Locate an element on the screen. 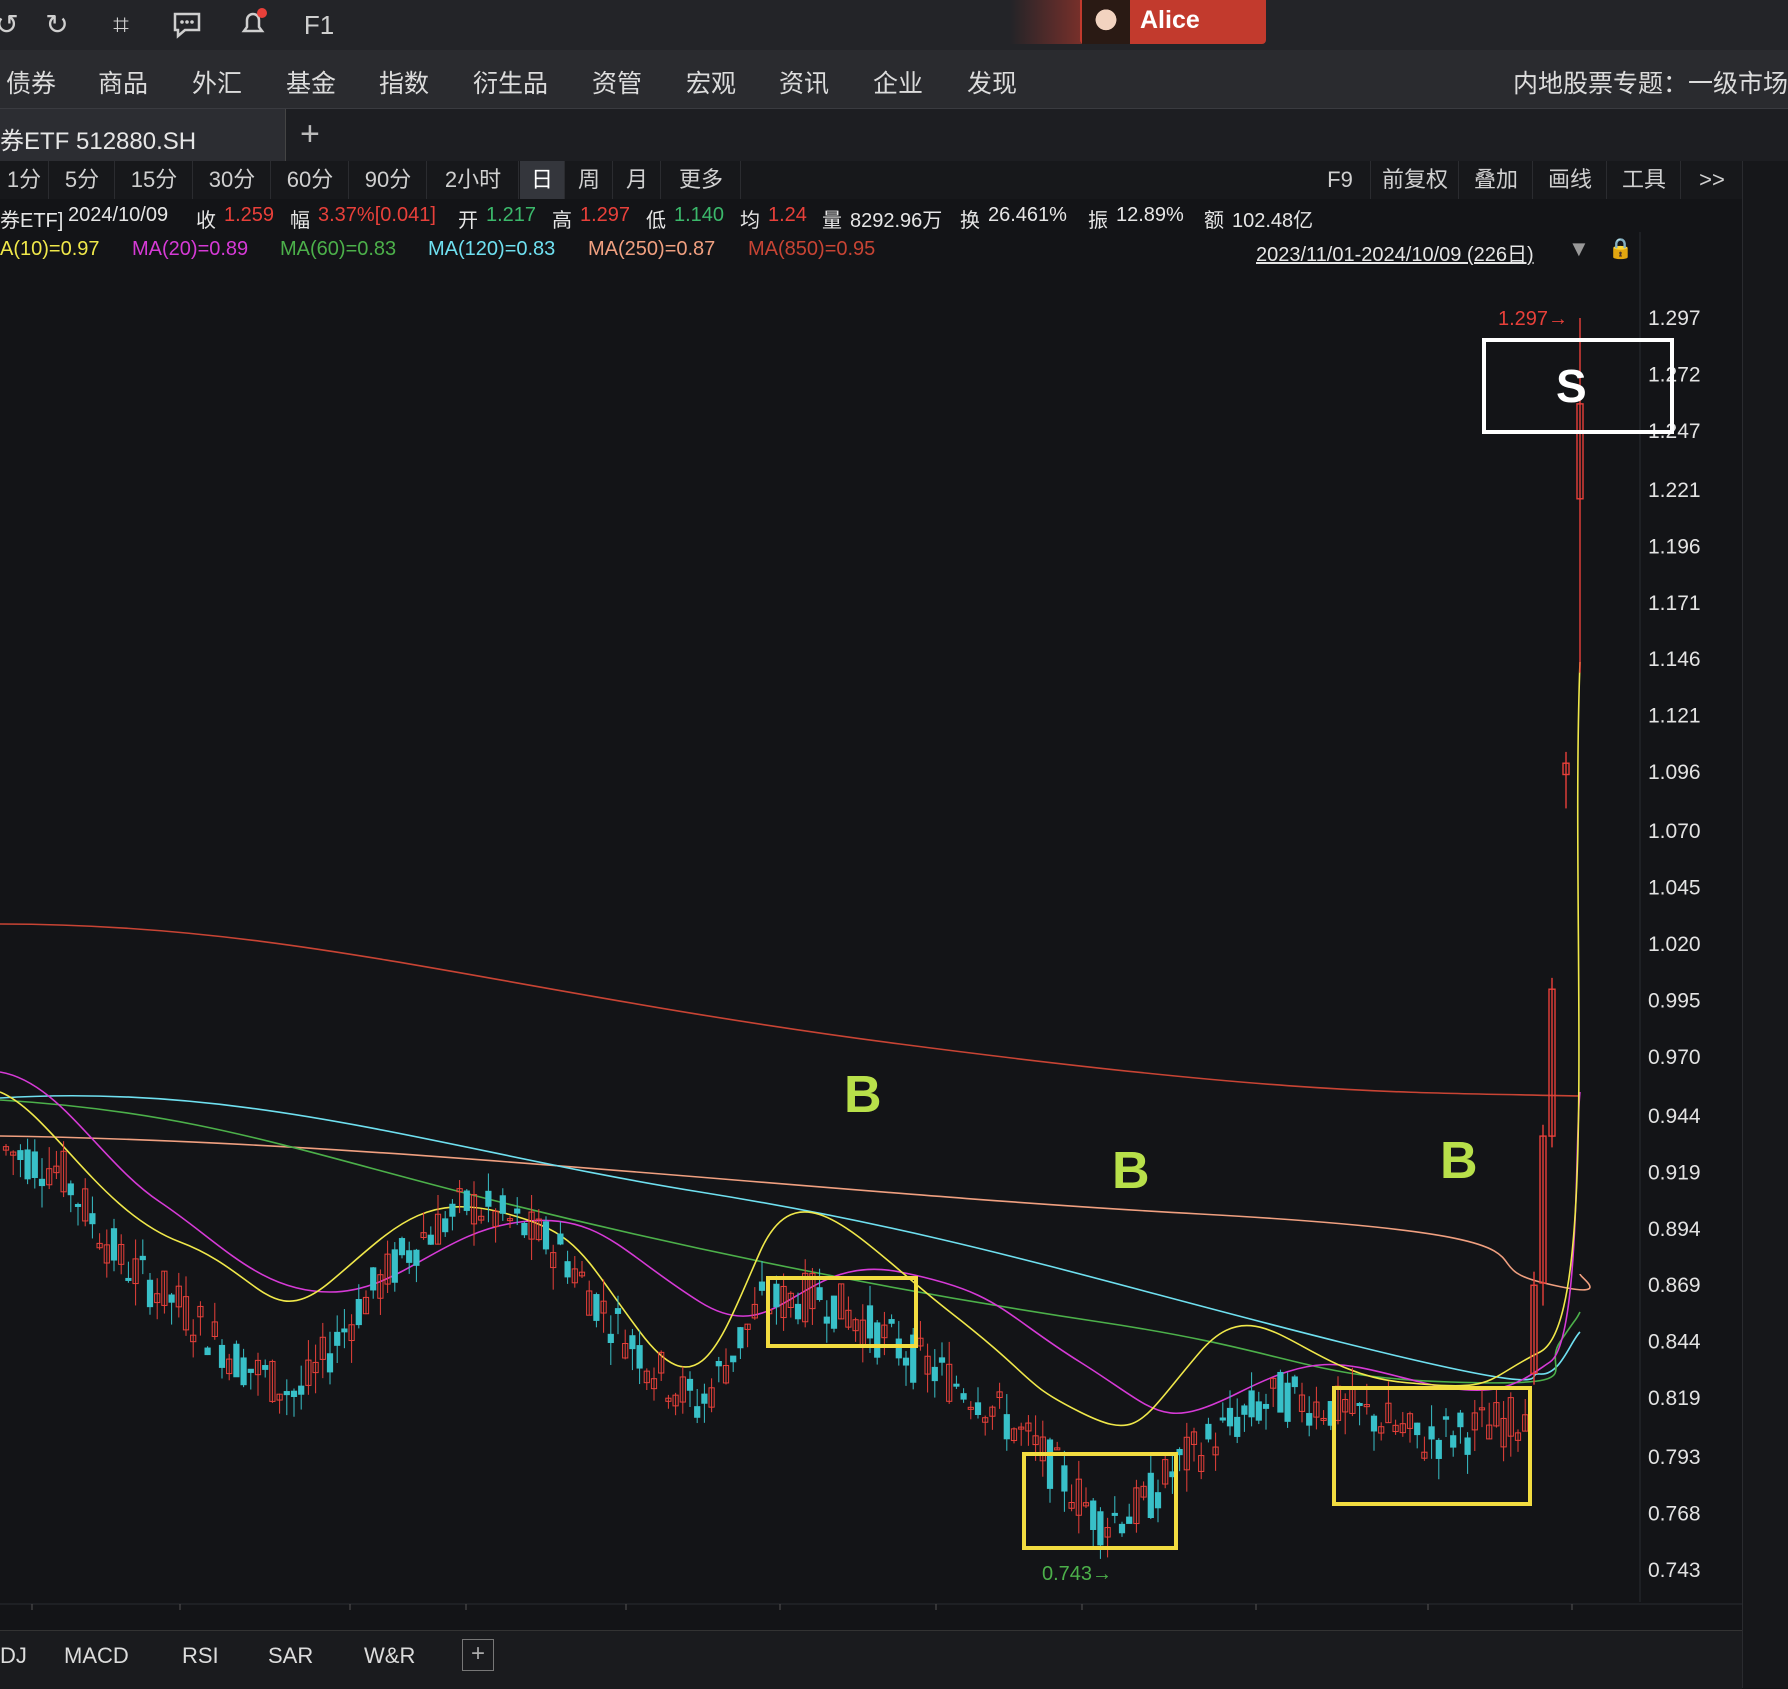 This screenshot has height=1689, width=1788. y-tick-label: 0.970 is located at coordinates (1674, 1057).